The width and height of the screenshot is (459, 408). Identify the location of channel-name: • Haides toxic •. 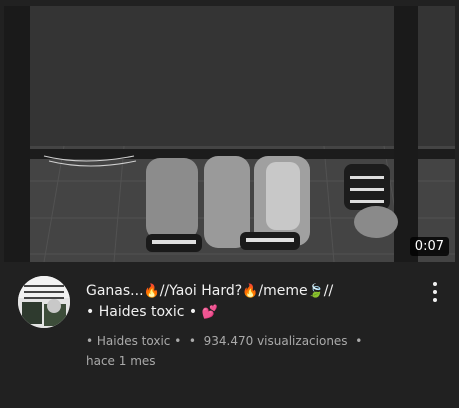
(133, 341).